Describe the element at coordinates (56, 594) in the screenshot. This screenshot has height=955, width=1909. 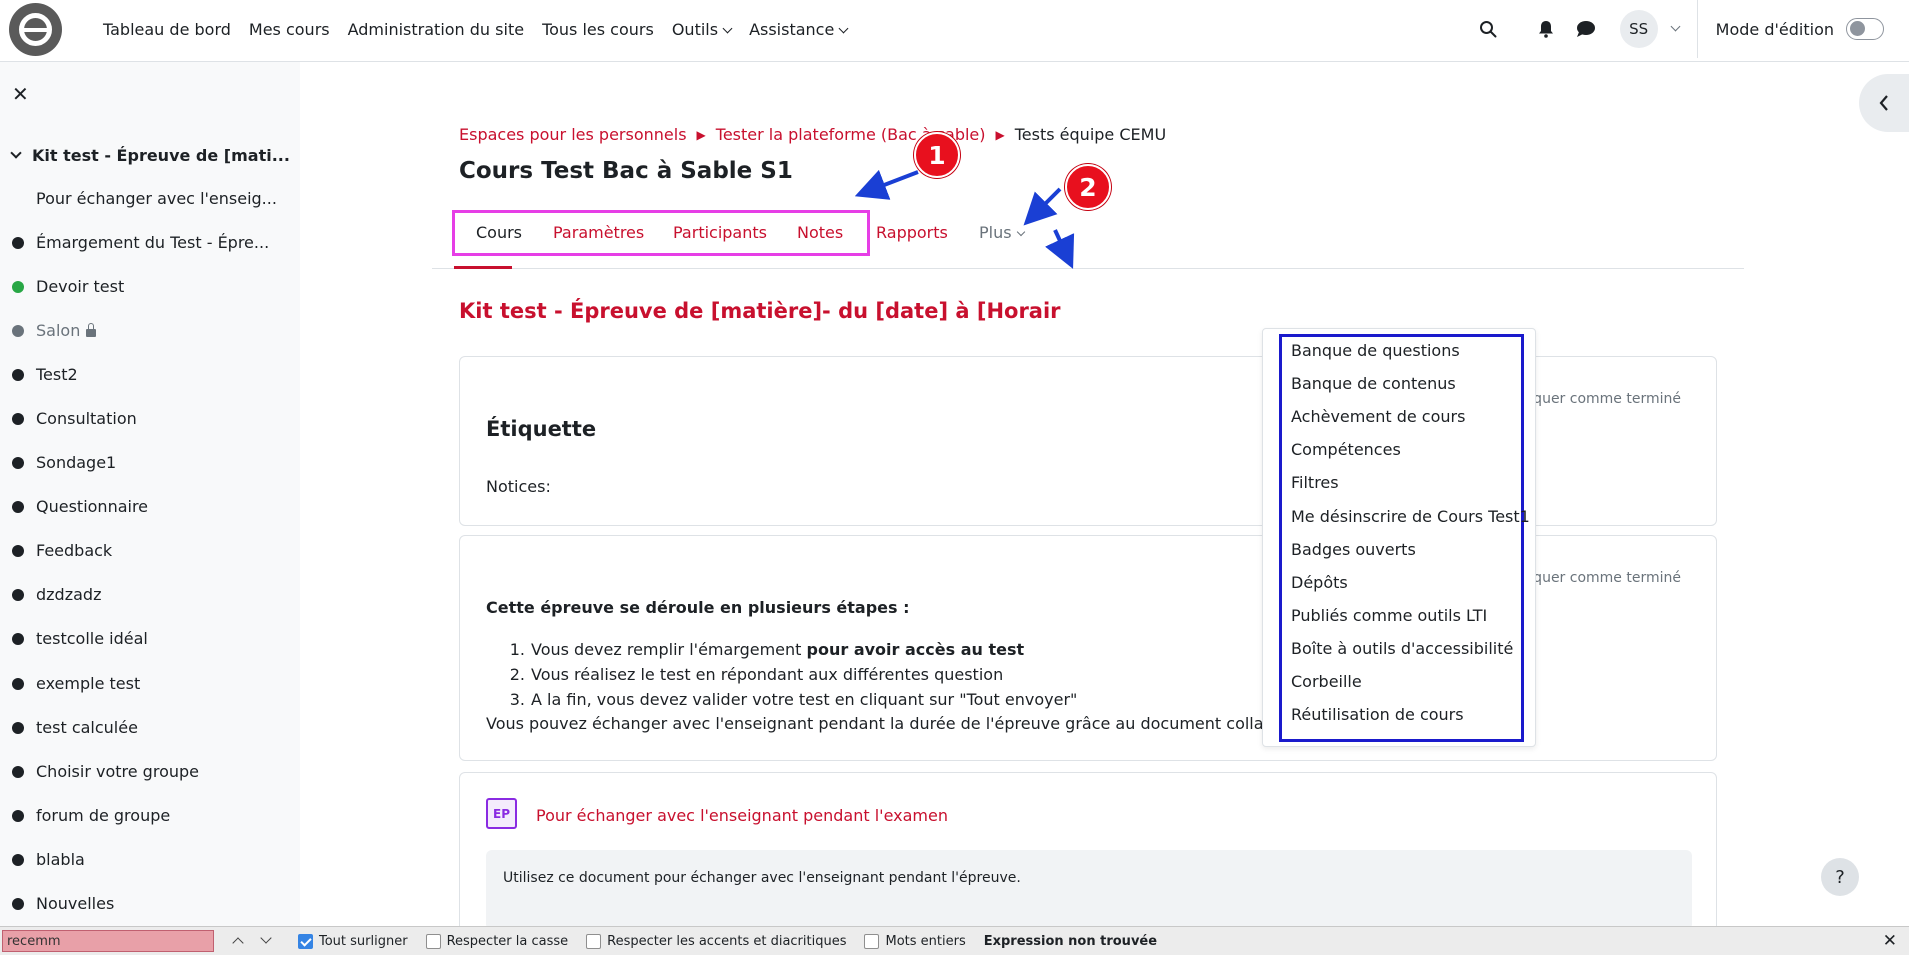
I see `sidebar-item: dzdzadz` at that location.